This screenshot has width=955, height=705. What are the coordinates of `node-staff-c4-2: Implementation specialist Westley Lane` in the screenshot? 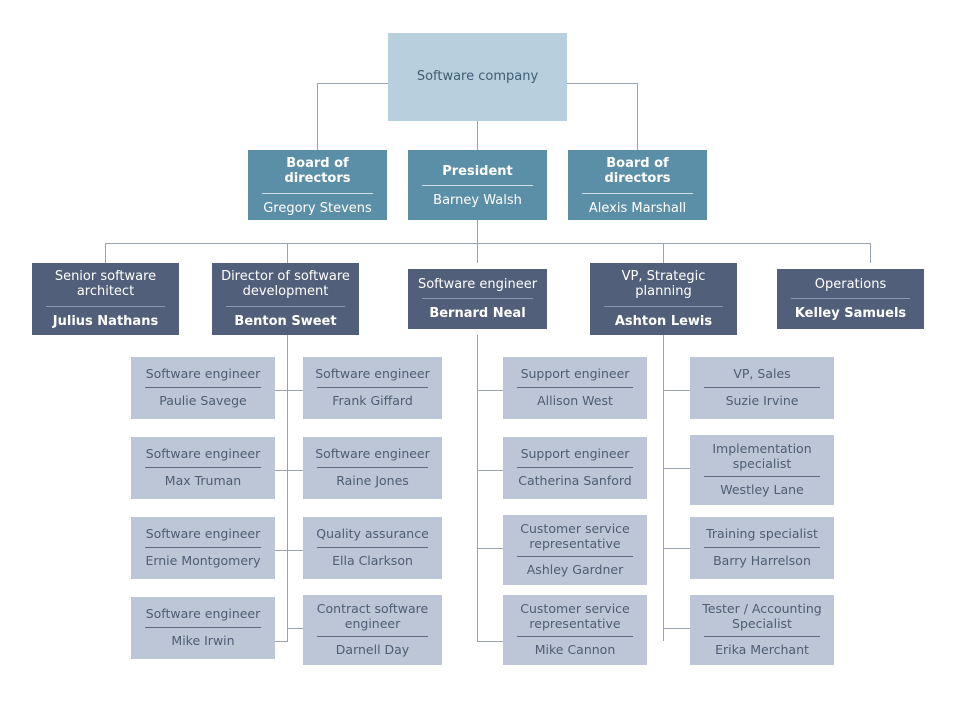 It's located at (762, 470).